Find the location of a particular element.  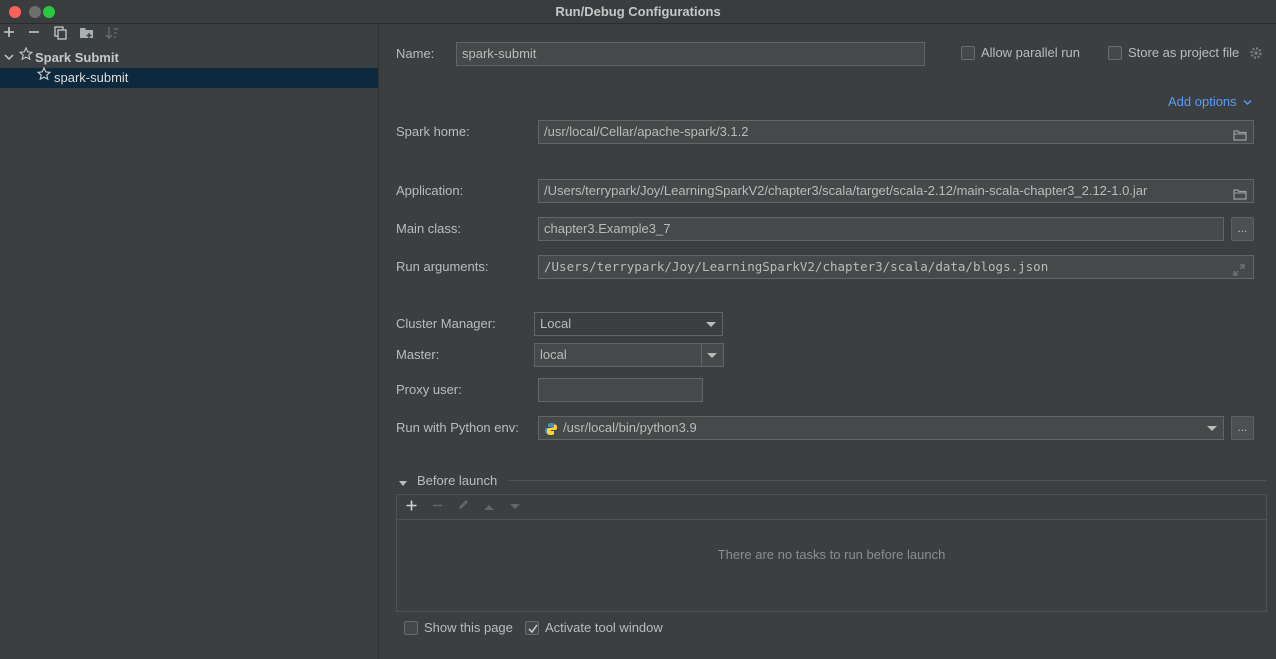

section-divider is located at coordinates (887, 480).